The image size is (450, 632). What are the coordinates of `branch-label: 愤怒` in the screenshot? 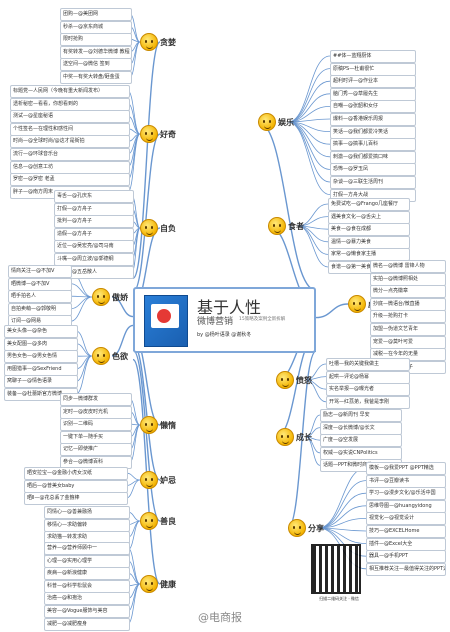 It's located at (304, 380).